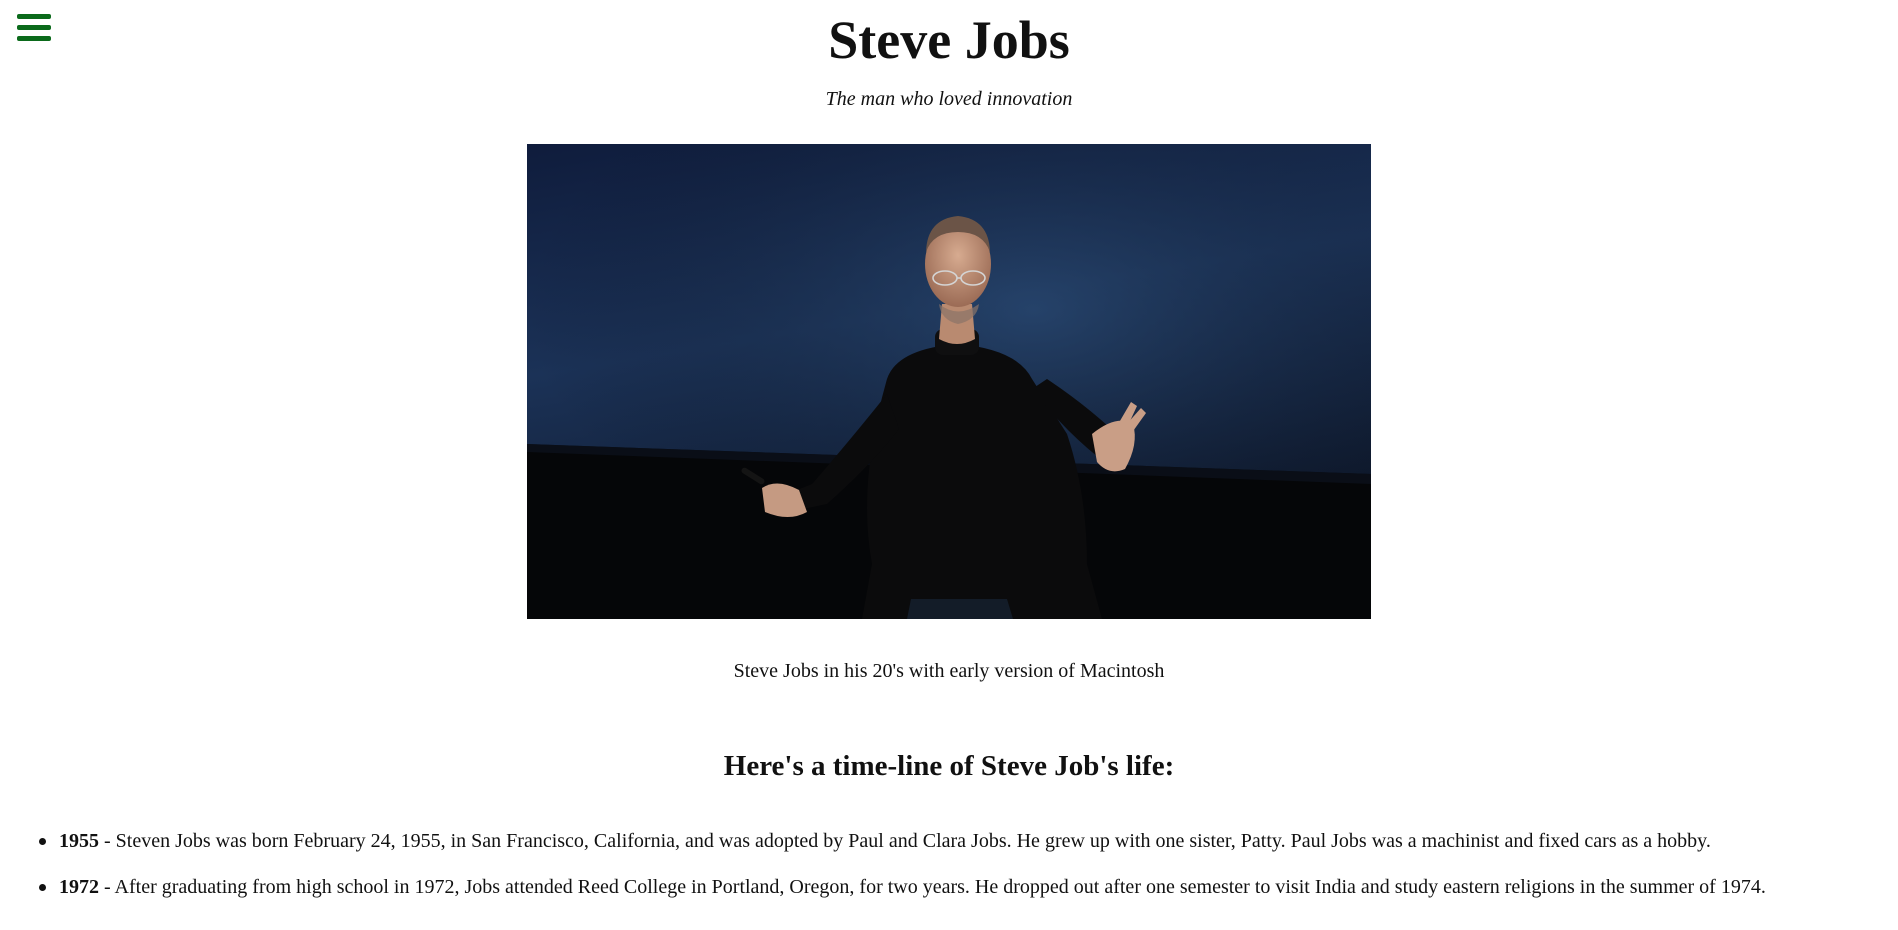  Describe the element at coordinates (949, 99) in the screenshot. I see `tagline: The man who loved innovation` at that location.